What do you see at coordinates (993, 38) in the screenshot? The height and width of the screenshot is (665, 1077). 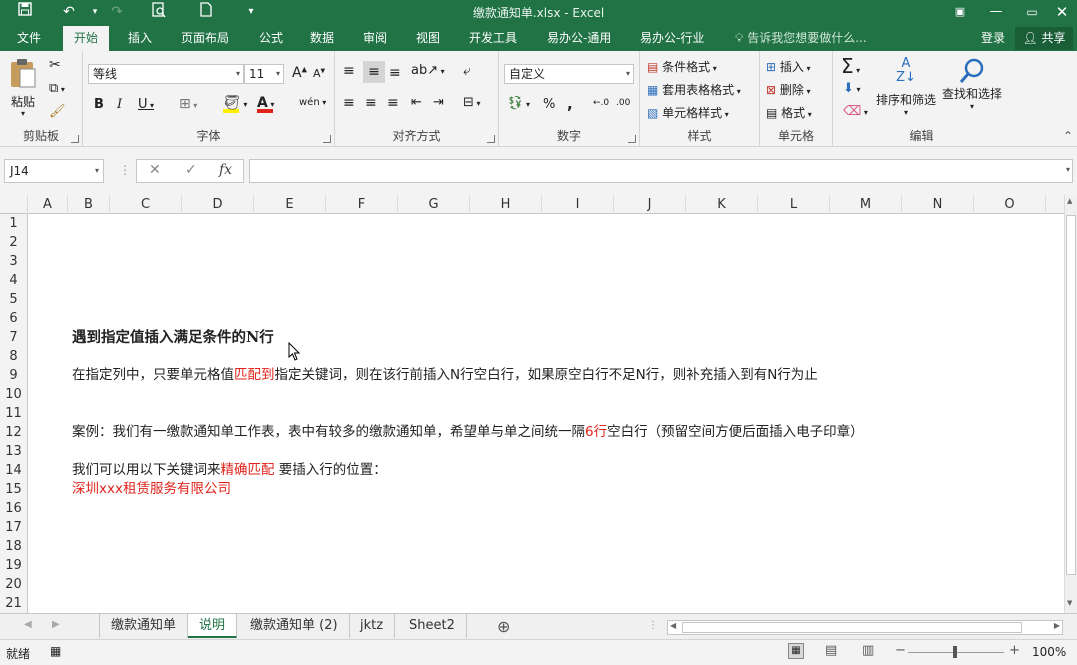 I see `login-link: 登录` at bounding box center [993, 38].